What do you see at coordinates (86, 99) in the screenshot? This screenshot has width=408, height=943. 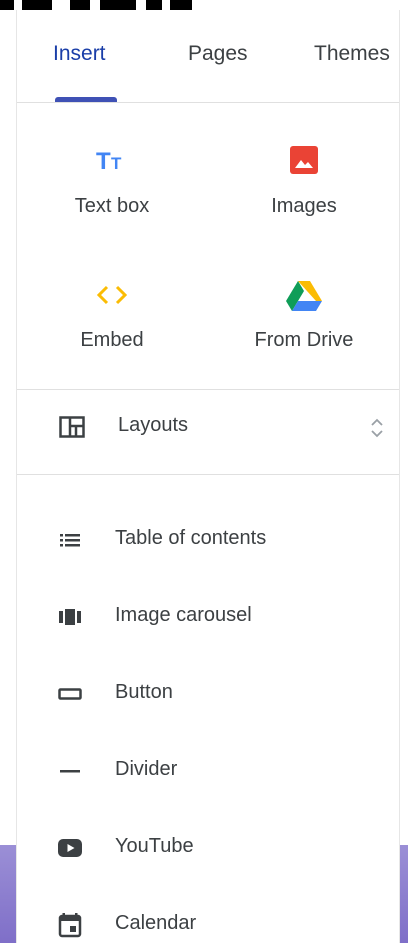 I see `active-tab-indicator` at bounding box center [86, 99].